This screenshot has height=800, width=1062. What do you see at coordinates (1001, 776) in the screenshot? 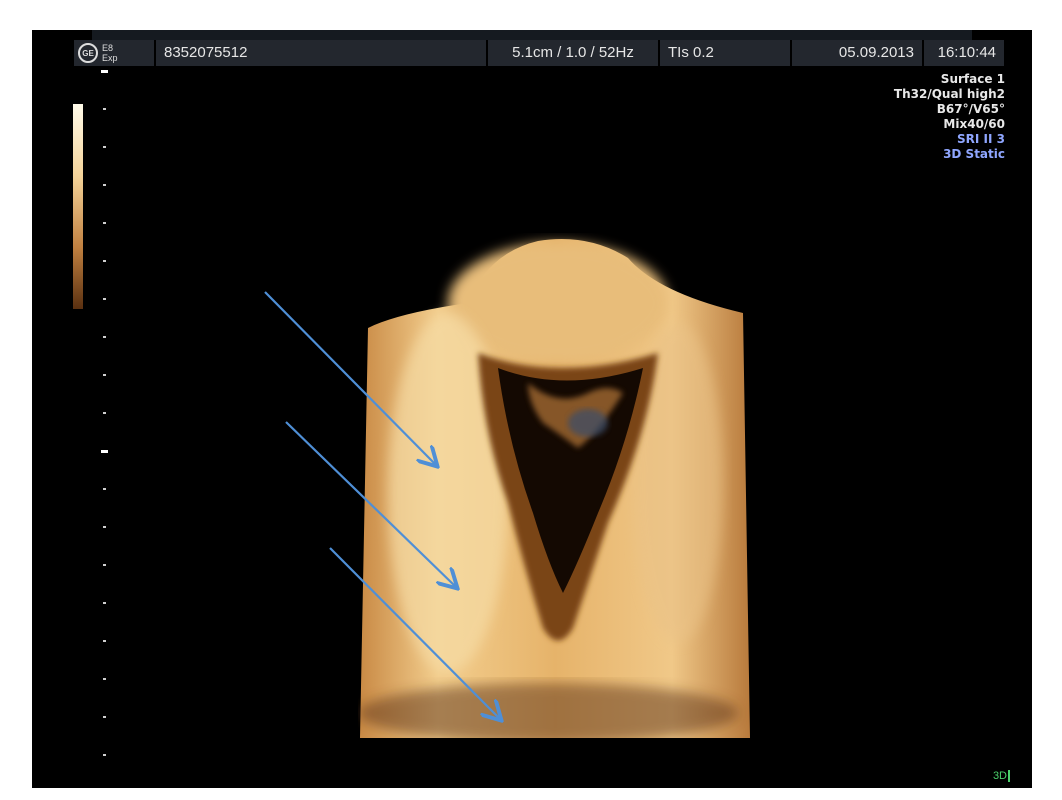
I see `3d-mode-badge: 3D` at bounding box center [1001, 776].